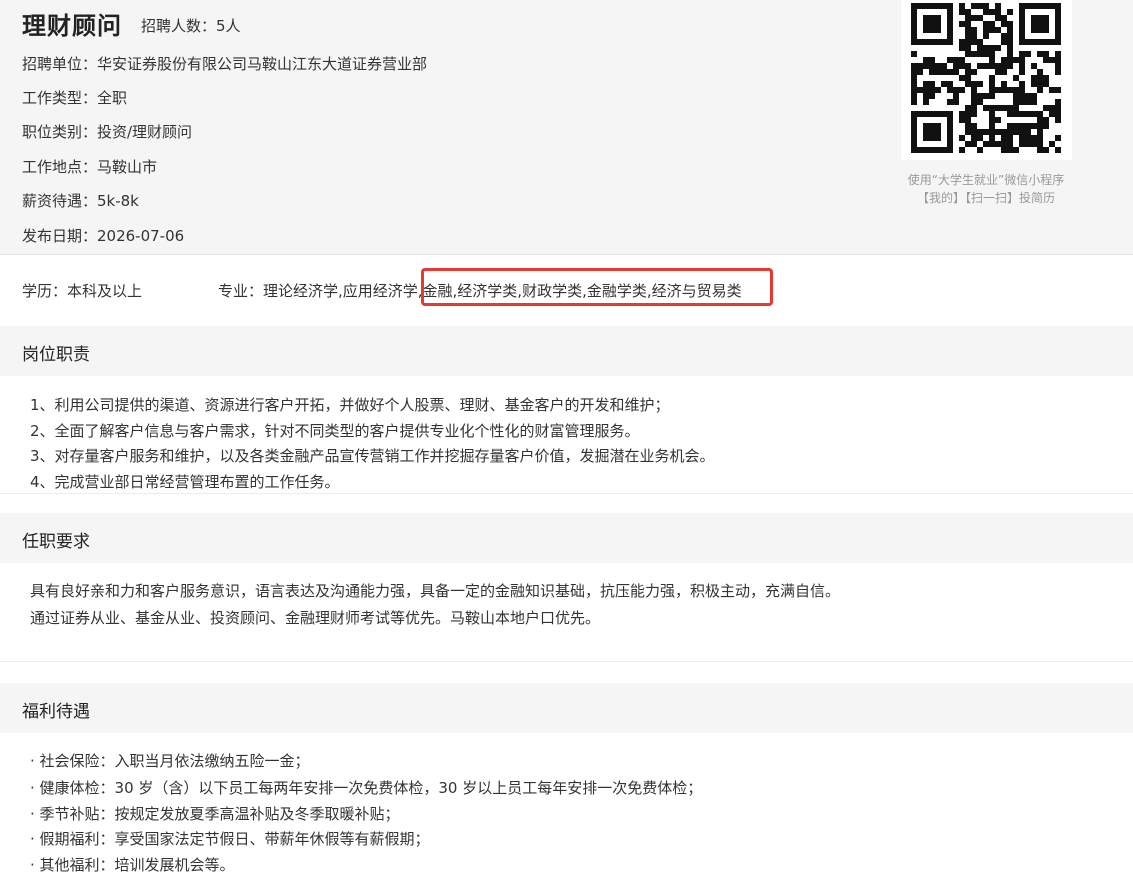  Describe the element at coordinates (986, 189) in the screenshot. I see `qr-caption: 使用“大学生就业”微信小程序 【我的】【扫一扫】投简历` at that location.